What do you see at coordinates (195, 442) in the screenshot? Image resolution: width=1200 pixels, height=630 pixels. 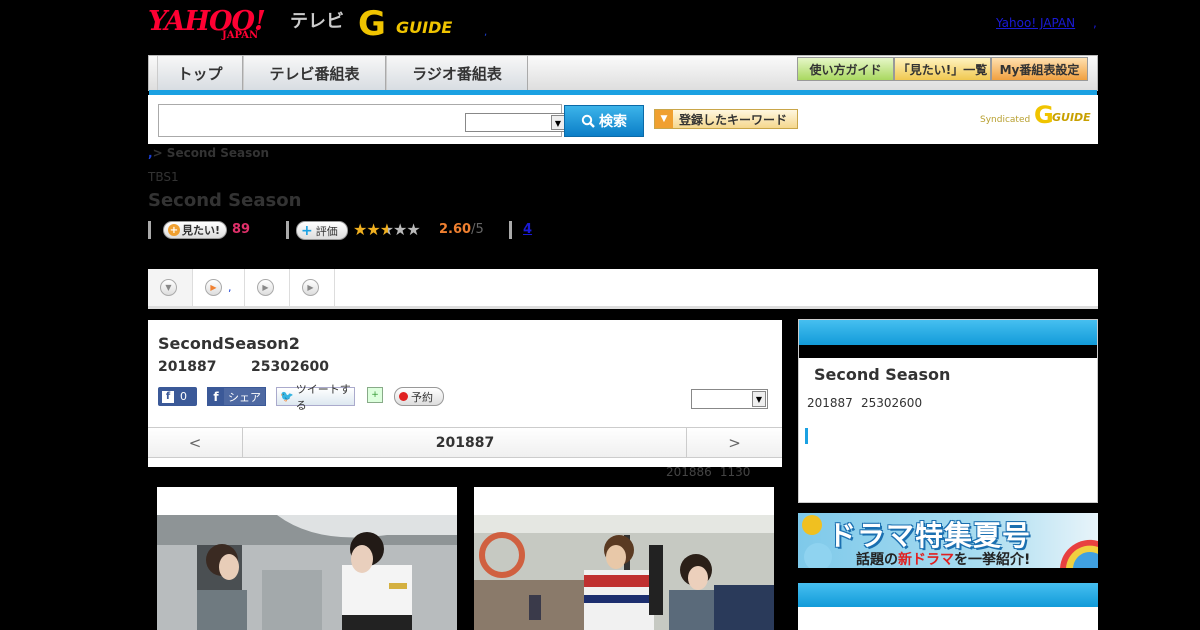 I see `pager-prev-button: <` at bounding box center [195, 442].